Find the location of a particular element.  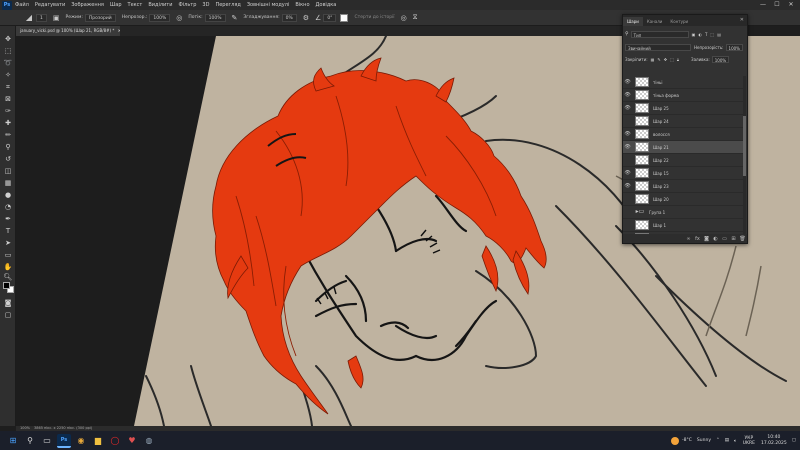

layer-fill-field: 100% is located at coordinates (720, 59).